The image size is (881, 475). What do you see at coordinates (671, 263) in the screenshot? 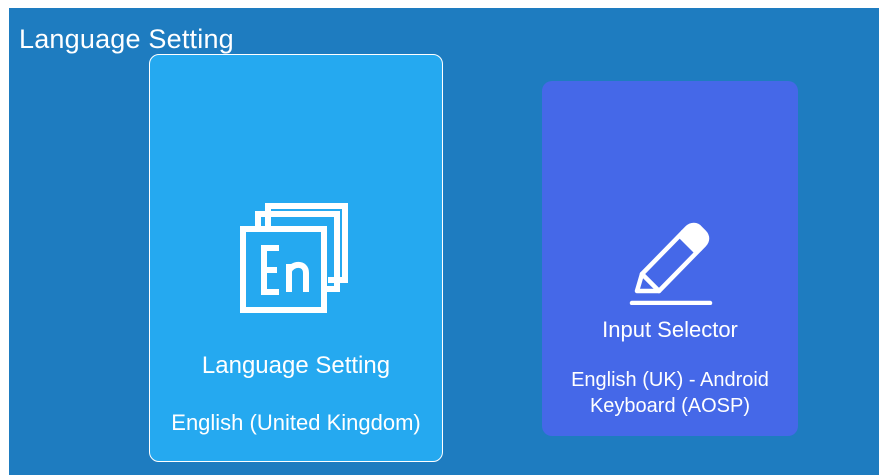
I see `pencil-icon` at bounding box center [671, 263].